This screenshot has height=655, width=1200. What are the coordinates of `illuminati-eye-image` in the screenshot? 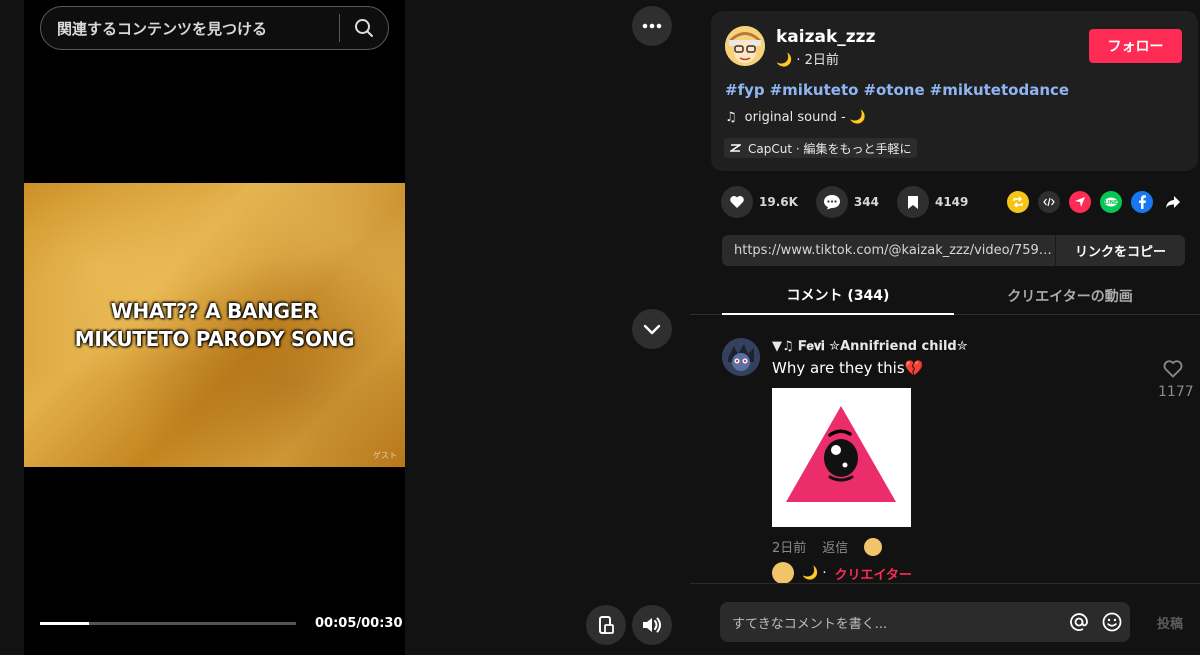 It's located at (841, 457).